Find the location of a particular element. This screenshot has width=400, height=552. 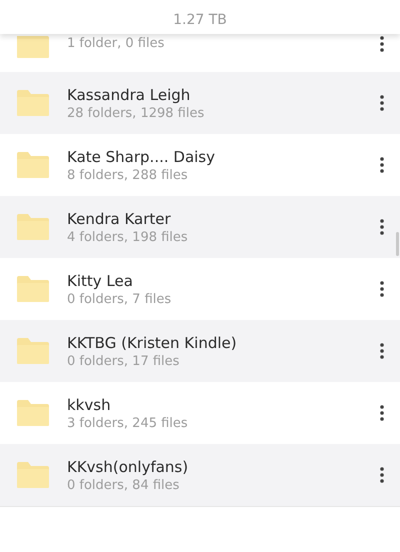

folder-row: KKvsh(onlyfans) 0 folders, 84 files is located at coordinates (200, 475).